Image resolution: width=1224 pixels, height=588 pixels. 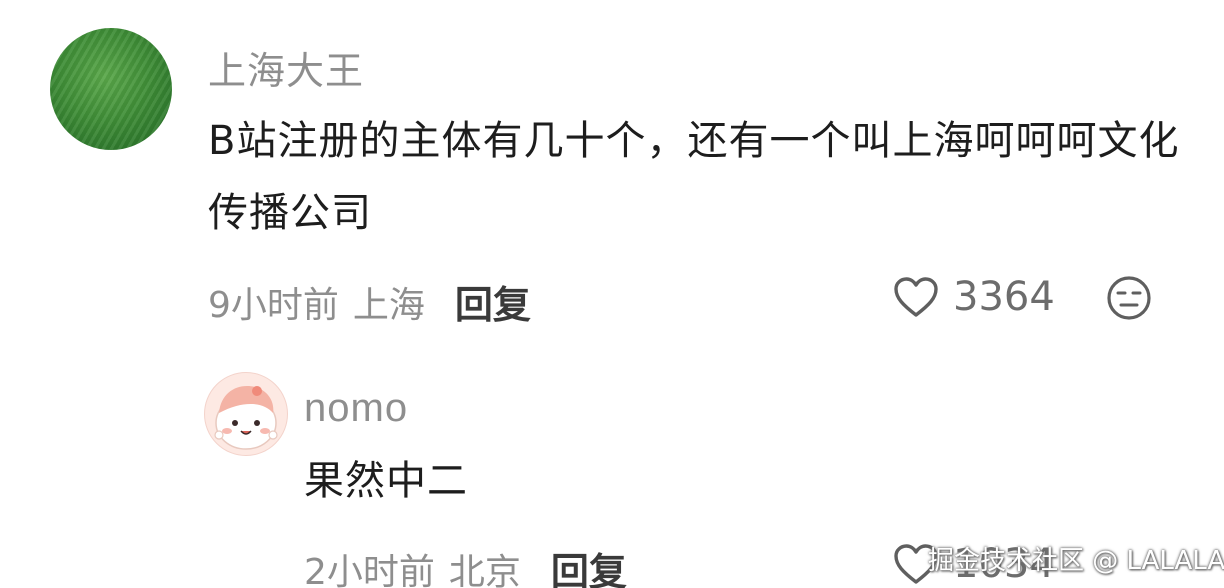 I want to click on neutral-face-icon, so click(x=1129, y=298).